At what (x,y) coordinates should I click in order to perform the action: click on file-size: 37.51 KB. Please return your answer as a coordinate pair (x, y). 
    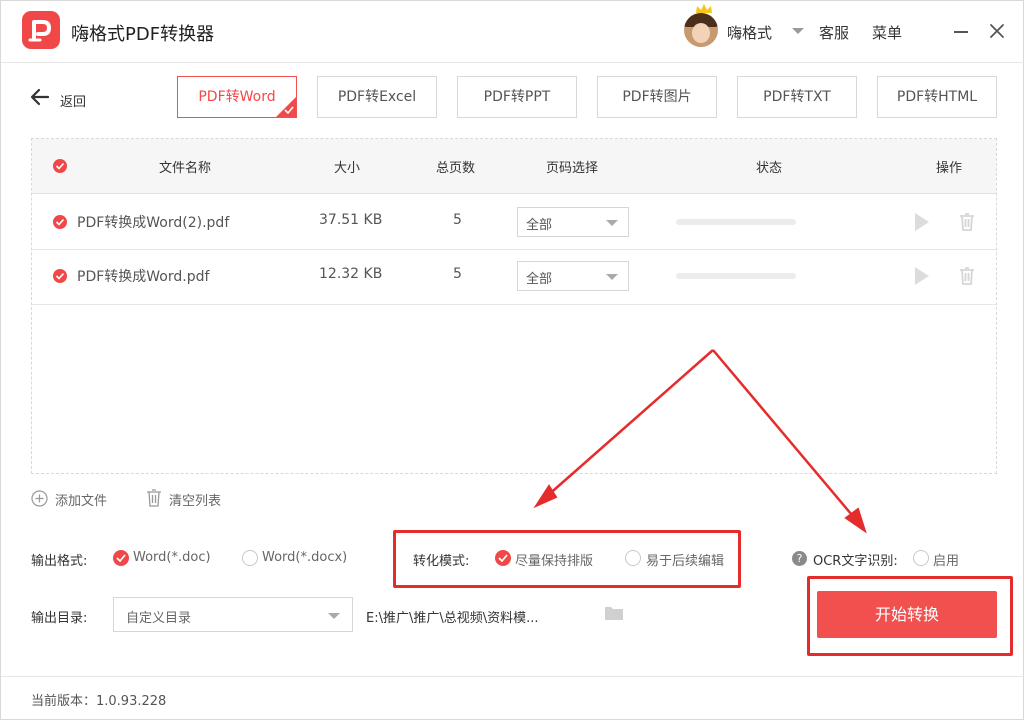
    Looking at the image, I should click on (351, 220).